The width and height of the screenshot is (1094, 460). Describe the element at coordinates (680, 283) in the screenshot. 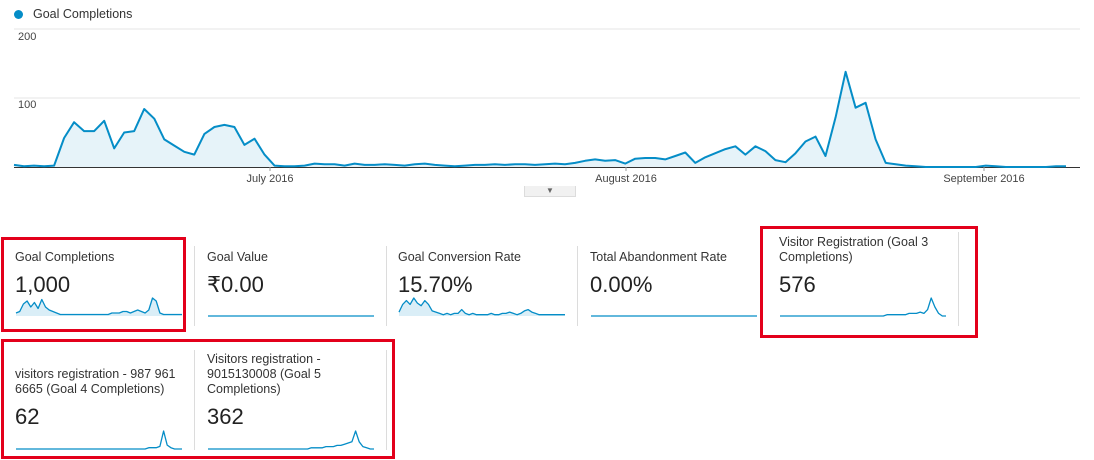

I see `metric-tile-total-abandonment-rate: Total Abandonment Rate 0.00%` at that location.